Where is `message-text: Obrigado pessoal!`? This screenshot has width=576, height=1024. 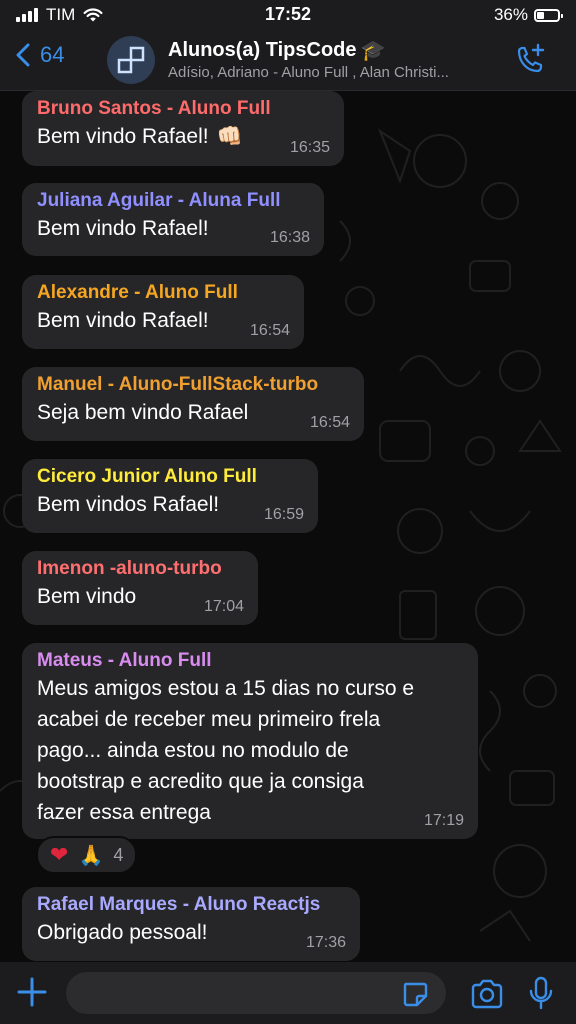 message-text: Obrigado pessoal! is located at coordinates (122, 932).